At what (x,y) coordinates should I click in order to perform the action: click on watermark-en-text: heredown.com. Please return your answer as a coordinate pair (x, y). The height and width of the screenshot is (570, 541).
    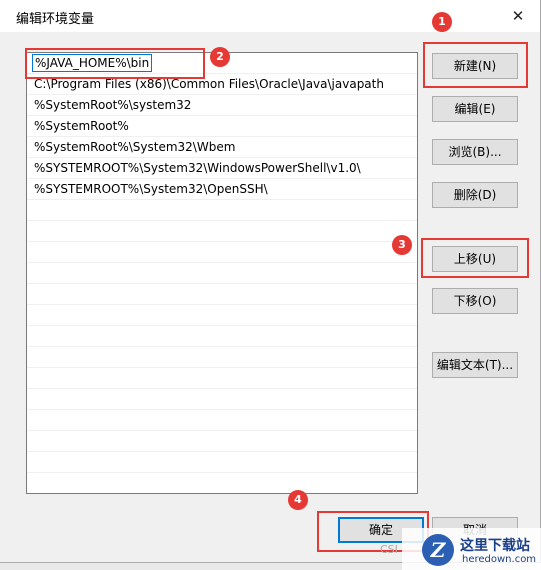
    Looking at the image, I should click on (499, 559).